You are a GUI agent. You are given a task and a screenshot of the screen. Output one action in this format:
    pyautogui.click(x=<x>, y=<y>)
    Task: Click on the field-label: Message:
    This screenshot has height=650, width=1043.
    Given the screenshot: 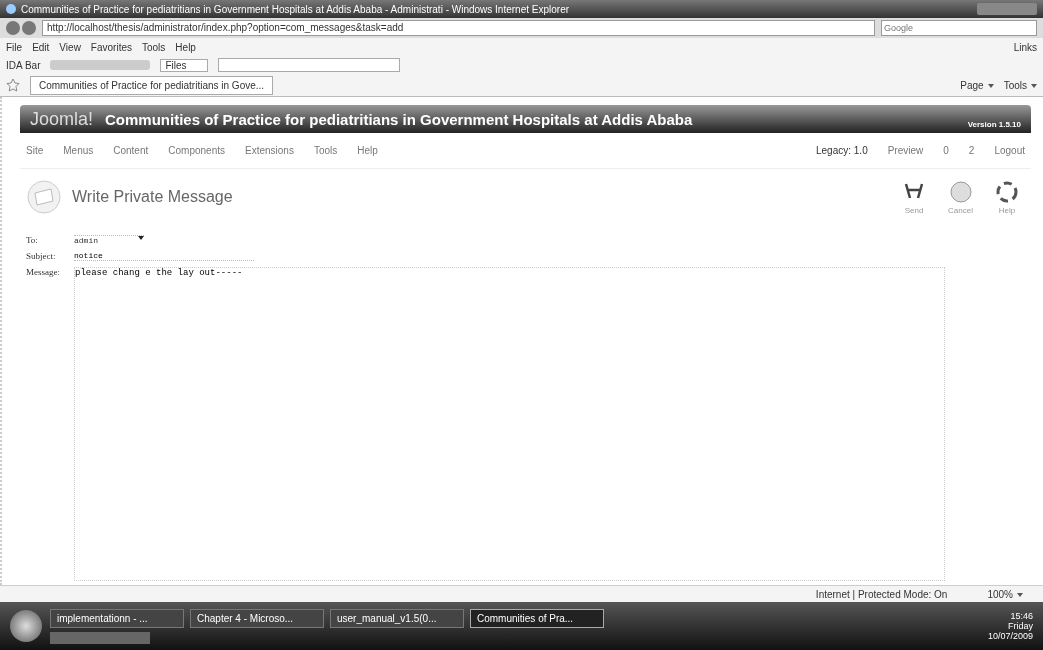 What is the action you would take?
    pyautogui.click(x=43, y=272)
    